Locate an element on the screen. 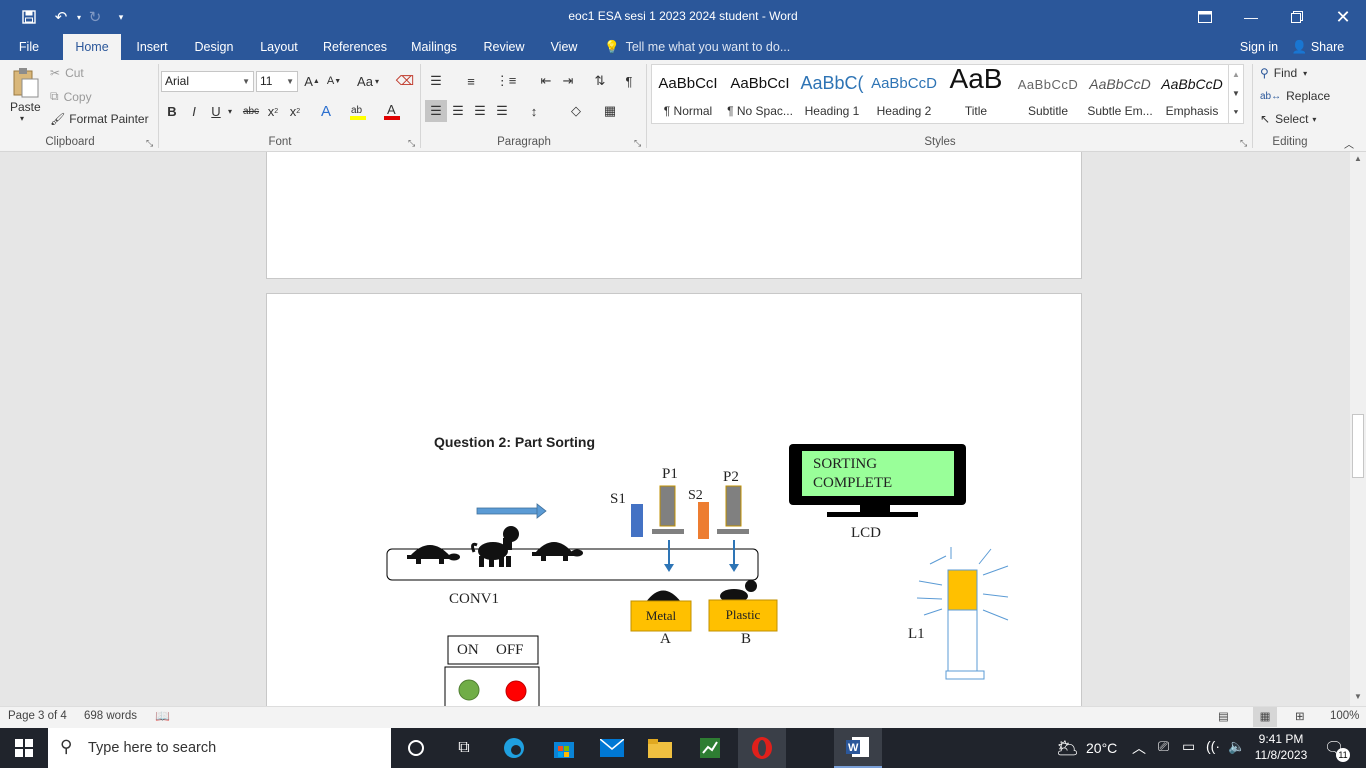 This screenshot has width=1366, height=768. taskbar-search-box: ⚲ Type here to search is located at coordinates (219, 748).